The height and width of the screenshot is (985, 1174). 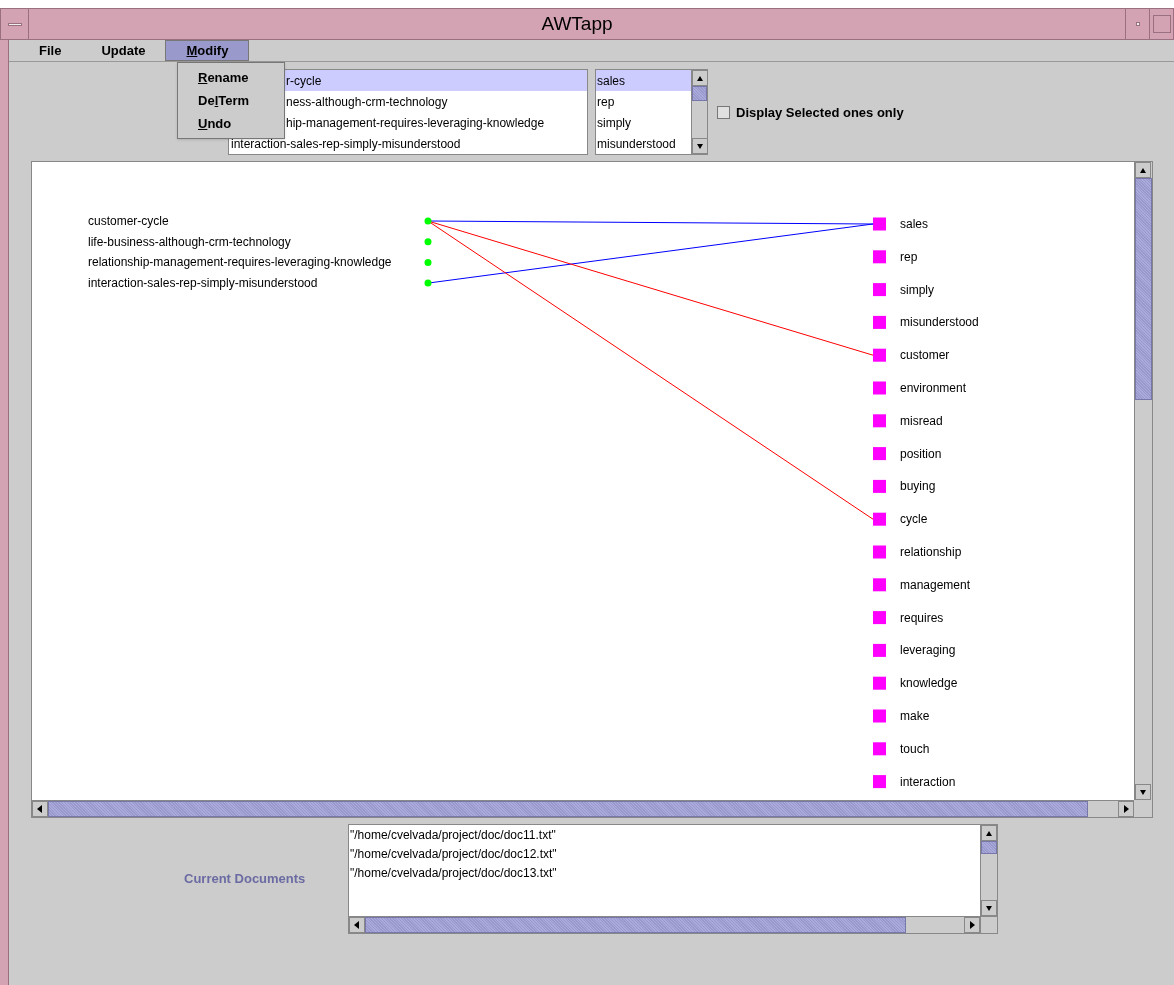 I want to click on term-label: touch, so click(x=915, y=748).